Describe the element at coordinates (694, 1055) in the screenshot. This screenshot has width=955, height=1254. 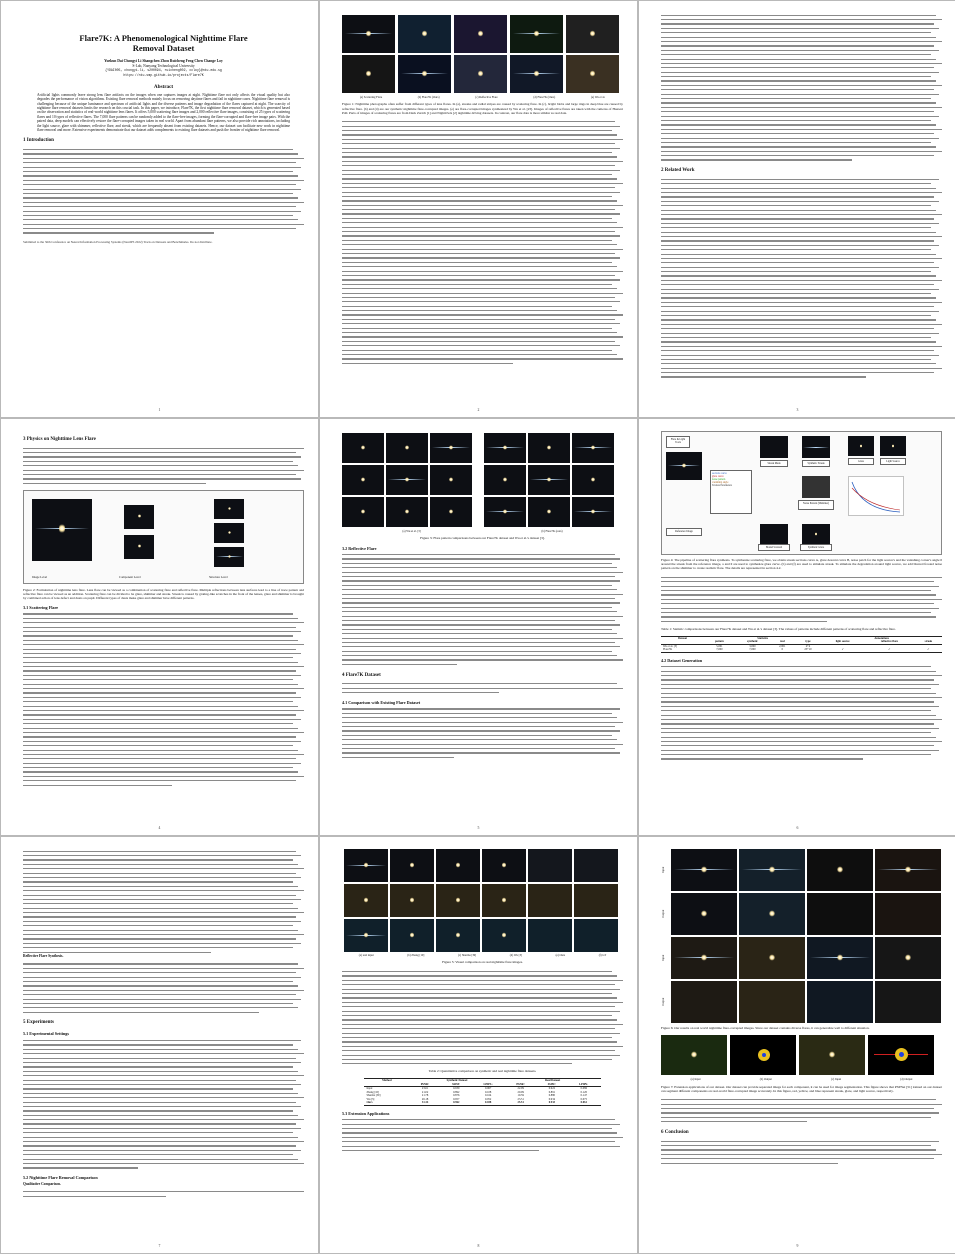
I see `segmentation-input` at that location.